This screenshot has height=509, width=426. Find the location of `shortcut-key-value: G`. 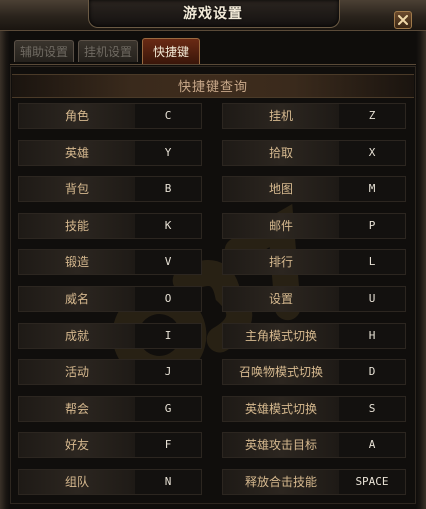

shortcut-key-value: G is located at coordinates (168, 409).